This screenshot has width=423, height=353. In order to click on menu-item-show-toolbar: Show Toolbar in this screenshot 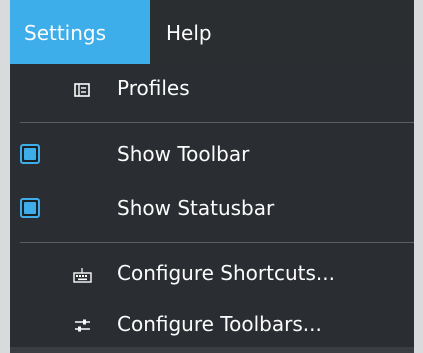, I will do `click(212, 156)`.